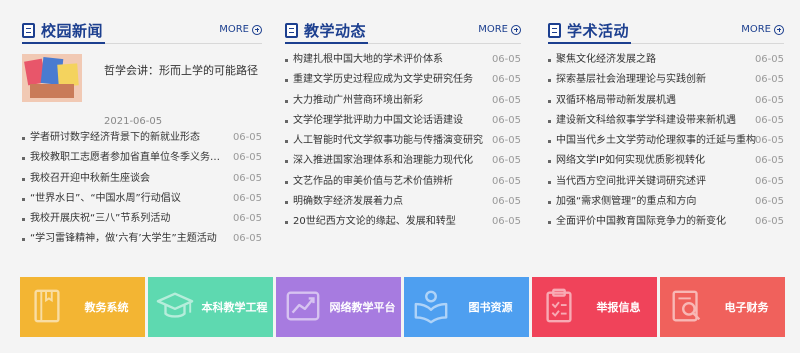 The image size is (800, 353). Describe the element at coordinates (142, 91) in the screenshot. I see `featured-news: 哲学会讲：形而上学的可能路径 2021-06-05` at that location.